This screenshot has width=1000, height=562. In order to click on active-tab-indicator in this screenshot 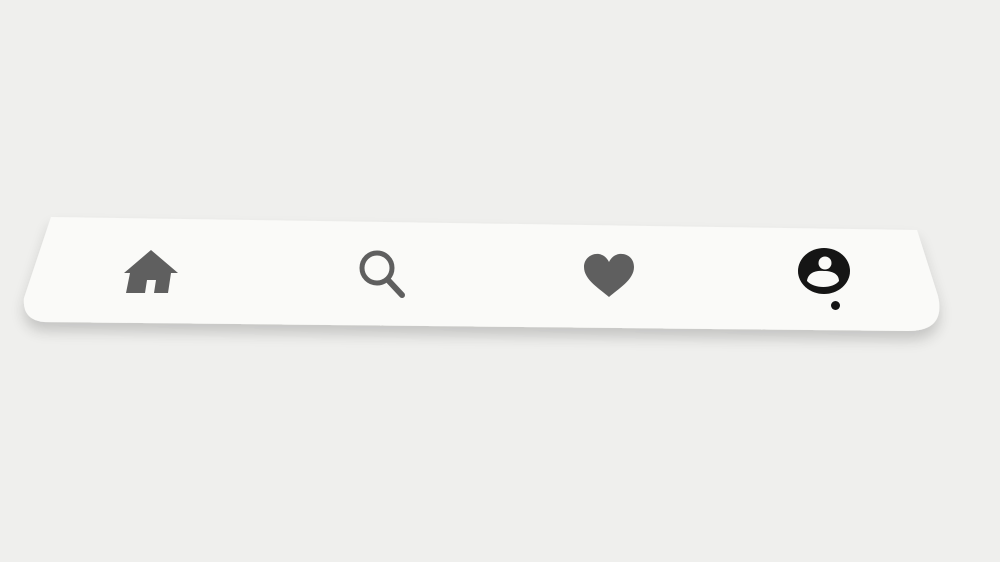, I will do `click(835, 305)`.